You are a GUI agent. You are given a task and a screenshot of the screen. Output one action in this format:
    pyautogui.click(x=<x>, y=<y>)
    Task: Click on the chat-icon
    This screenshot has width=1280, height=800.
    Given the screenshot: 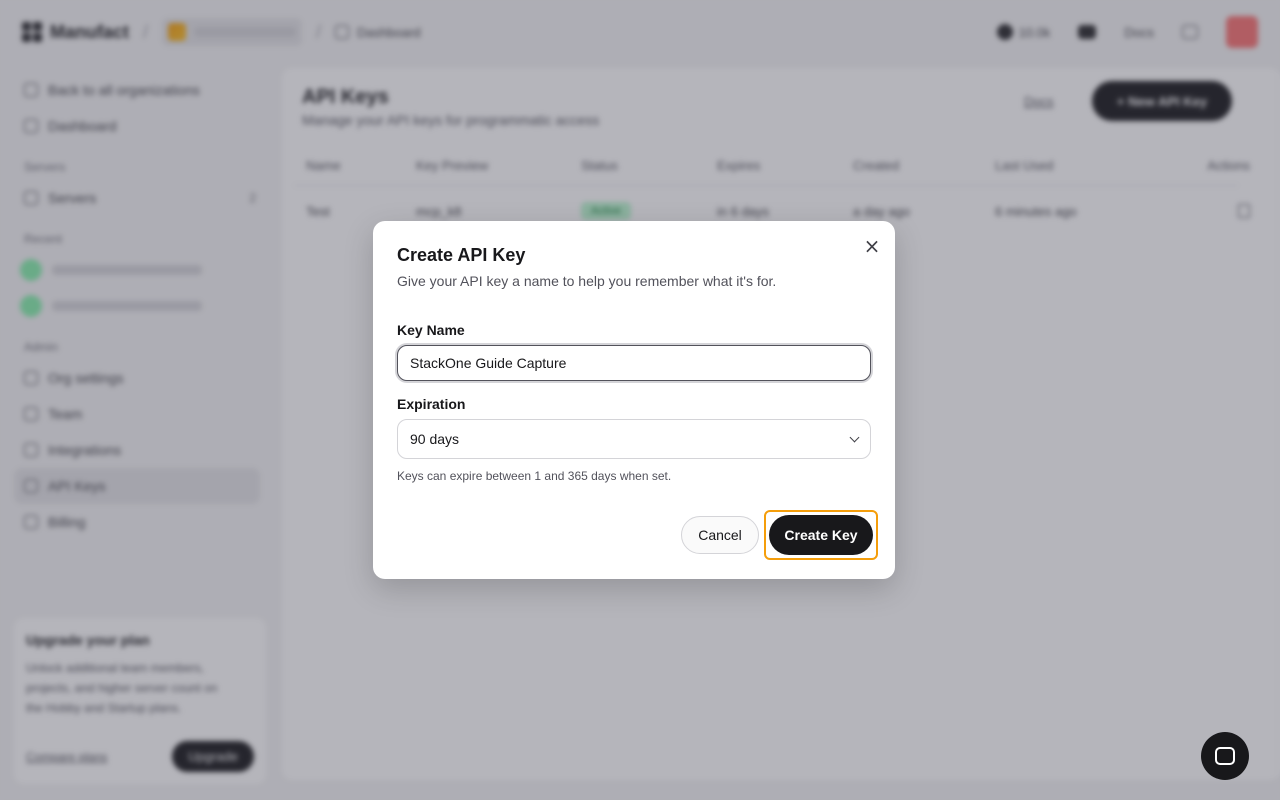 What is the action you would take?
    pyautogui.click(x=1225, y=756)
    